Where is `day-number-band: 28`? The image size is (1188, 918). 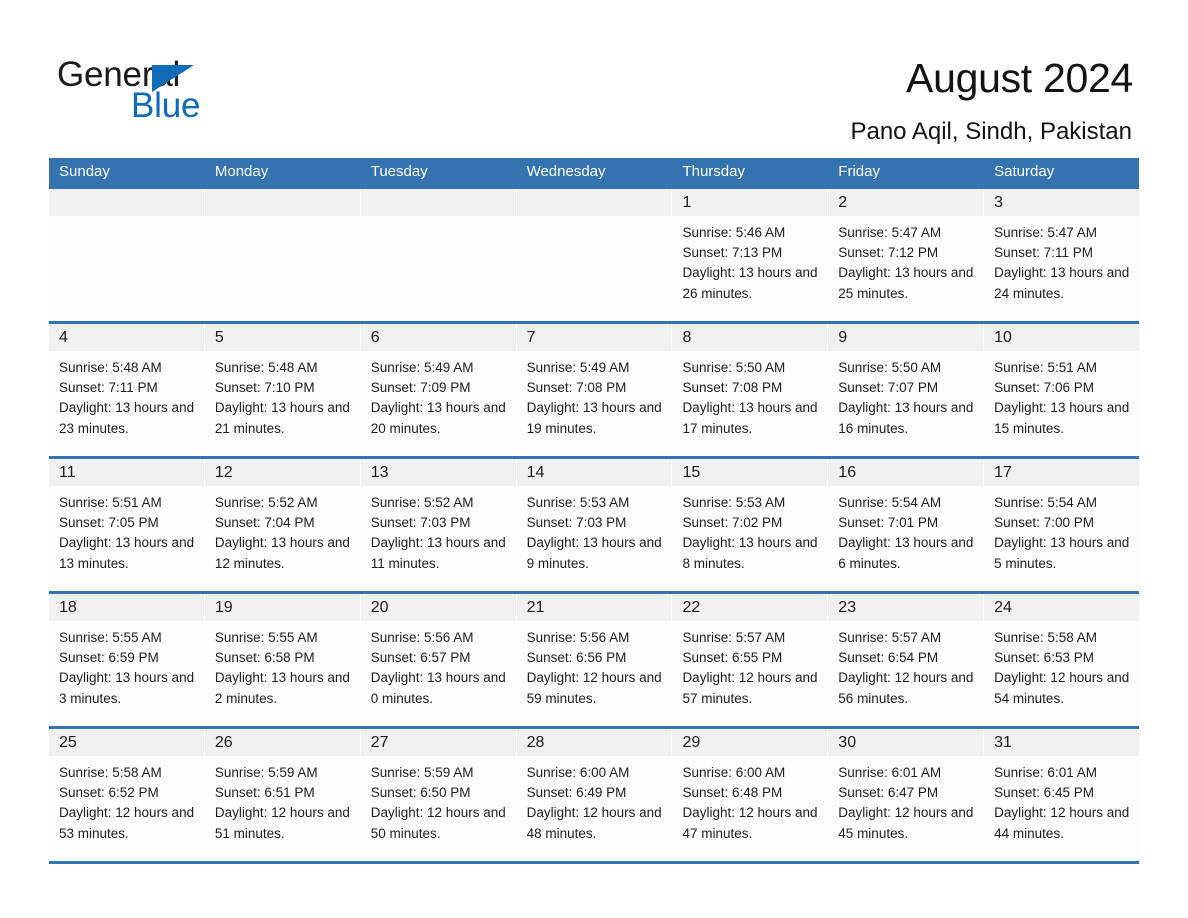
day-number-band: 28 is located at coordinates (594, 742).